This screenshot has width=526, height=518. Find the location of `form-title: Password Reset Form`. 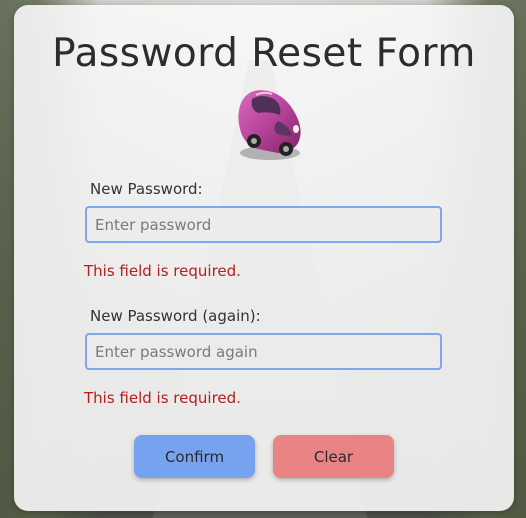

form-title: Password Reset Form is located at coordinates (264, 53).